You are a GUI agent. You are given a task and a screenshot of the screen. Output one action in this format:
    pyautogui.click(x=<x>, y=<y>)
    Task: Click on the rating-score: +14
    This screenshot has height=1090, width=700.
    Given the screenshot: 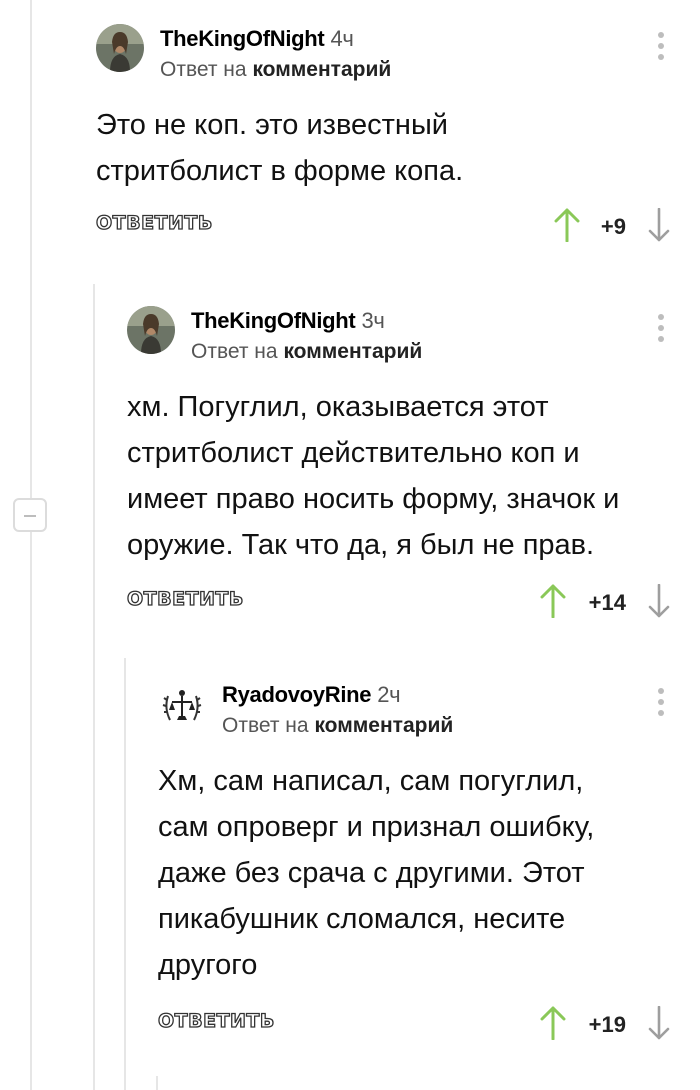 What is the action you would take?
    pyautogui.click(x=607, y=602)
    